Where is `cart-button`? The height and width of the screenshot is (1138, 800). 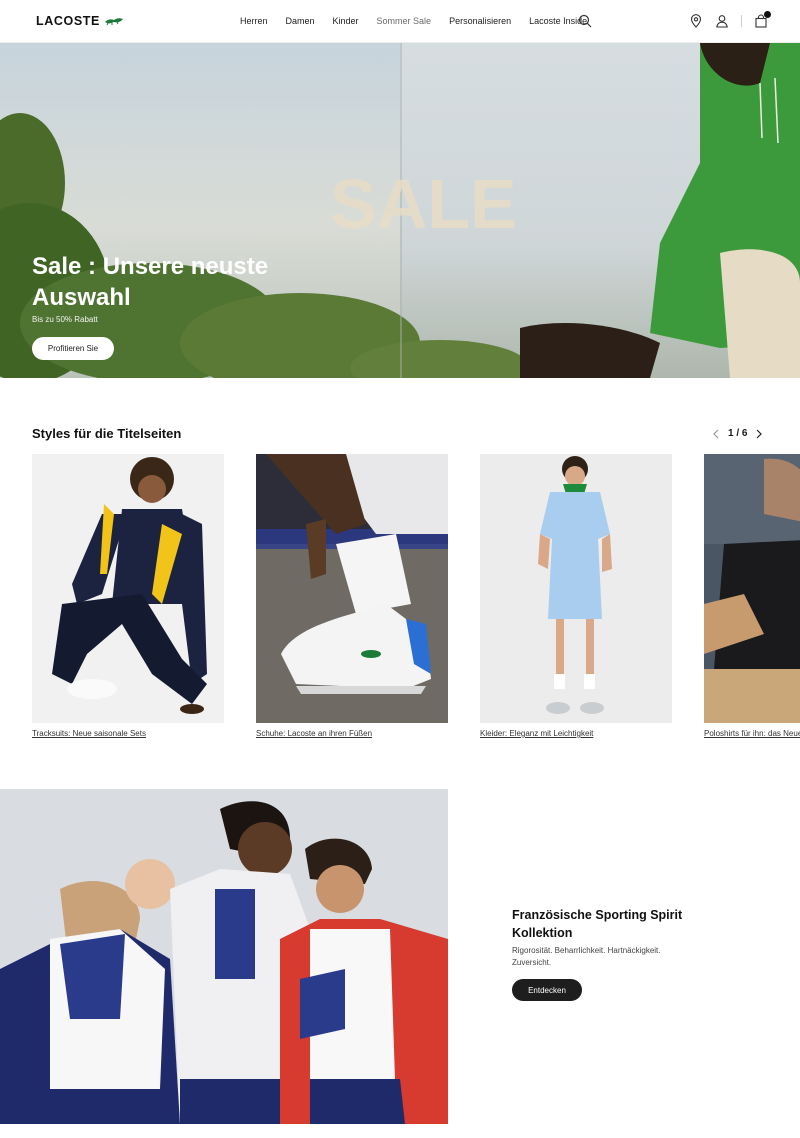 cart-button is located at coordinates (762, 19).